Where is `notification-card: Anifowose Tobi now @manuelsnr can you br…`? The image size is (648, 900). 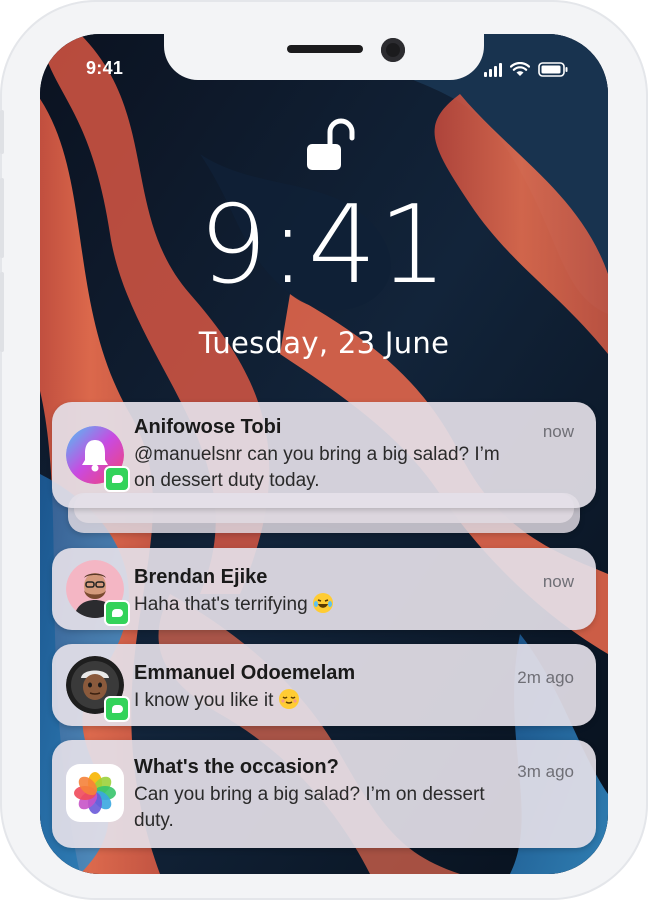 notification-card: Anifowose Tobi now @manuelsnr can you br… is located at coordinates (324, 455).